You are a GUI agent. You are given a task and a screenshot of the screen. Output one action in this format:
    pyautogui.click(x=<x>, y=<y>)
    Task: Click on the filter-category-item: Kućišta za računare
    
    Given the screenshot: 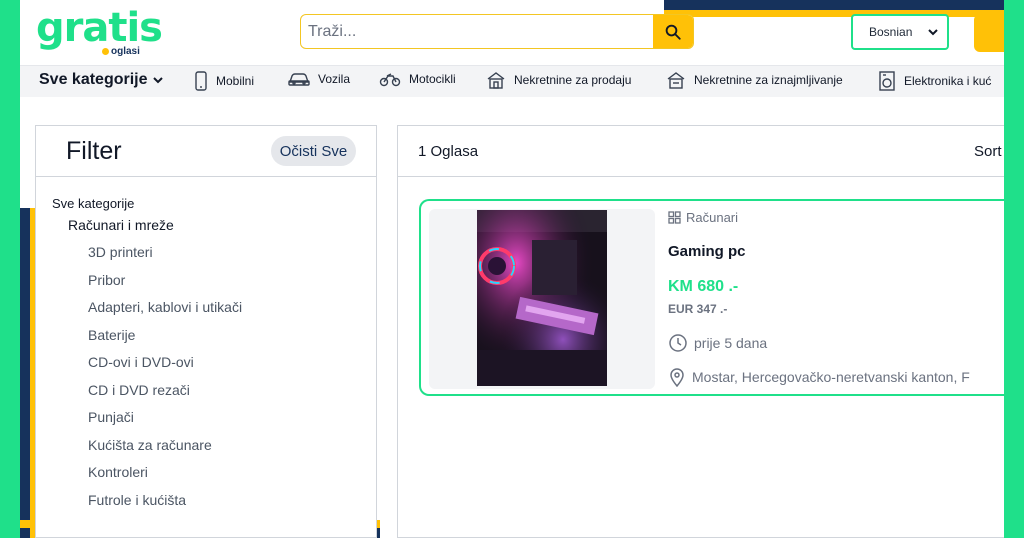 What is the action you would take?
    pyautogui.click(x=165, y=448)
    